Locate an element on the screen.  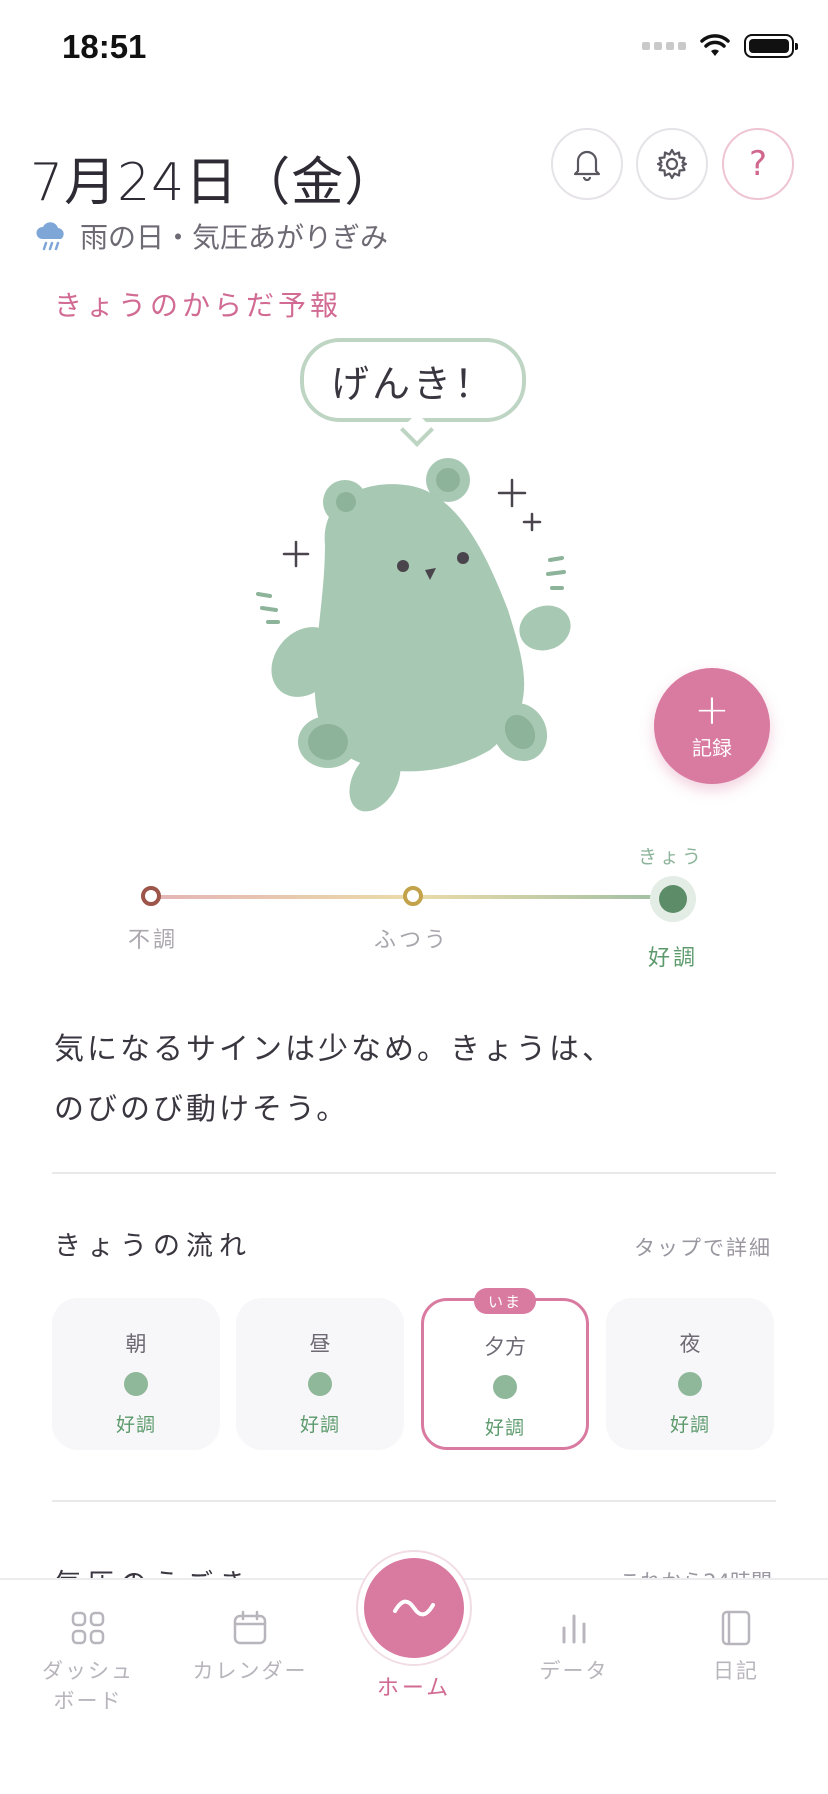
flow-card-morning: 朝 好調 is located at coordinates (136, 1374).